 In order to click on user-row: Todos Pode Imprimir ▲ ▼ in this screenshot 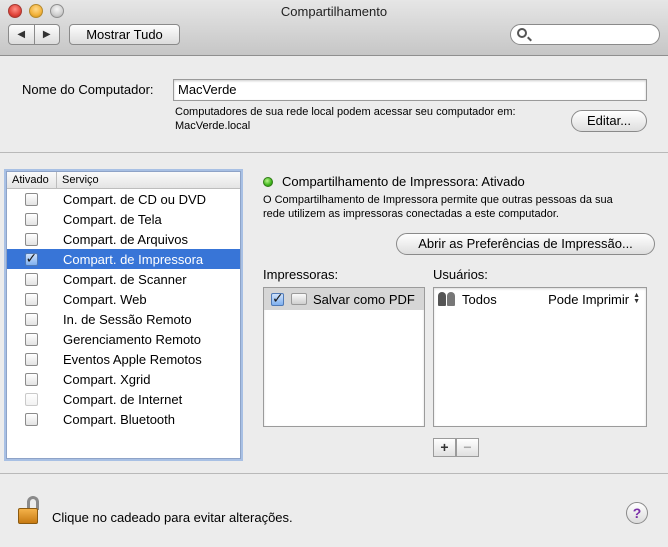, I will do `click(540, 299)`.